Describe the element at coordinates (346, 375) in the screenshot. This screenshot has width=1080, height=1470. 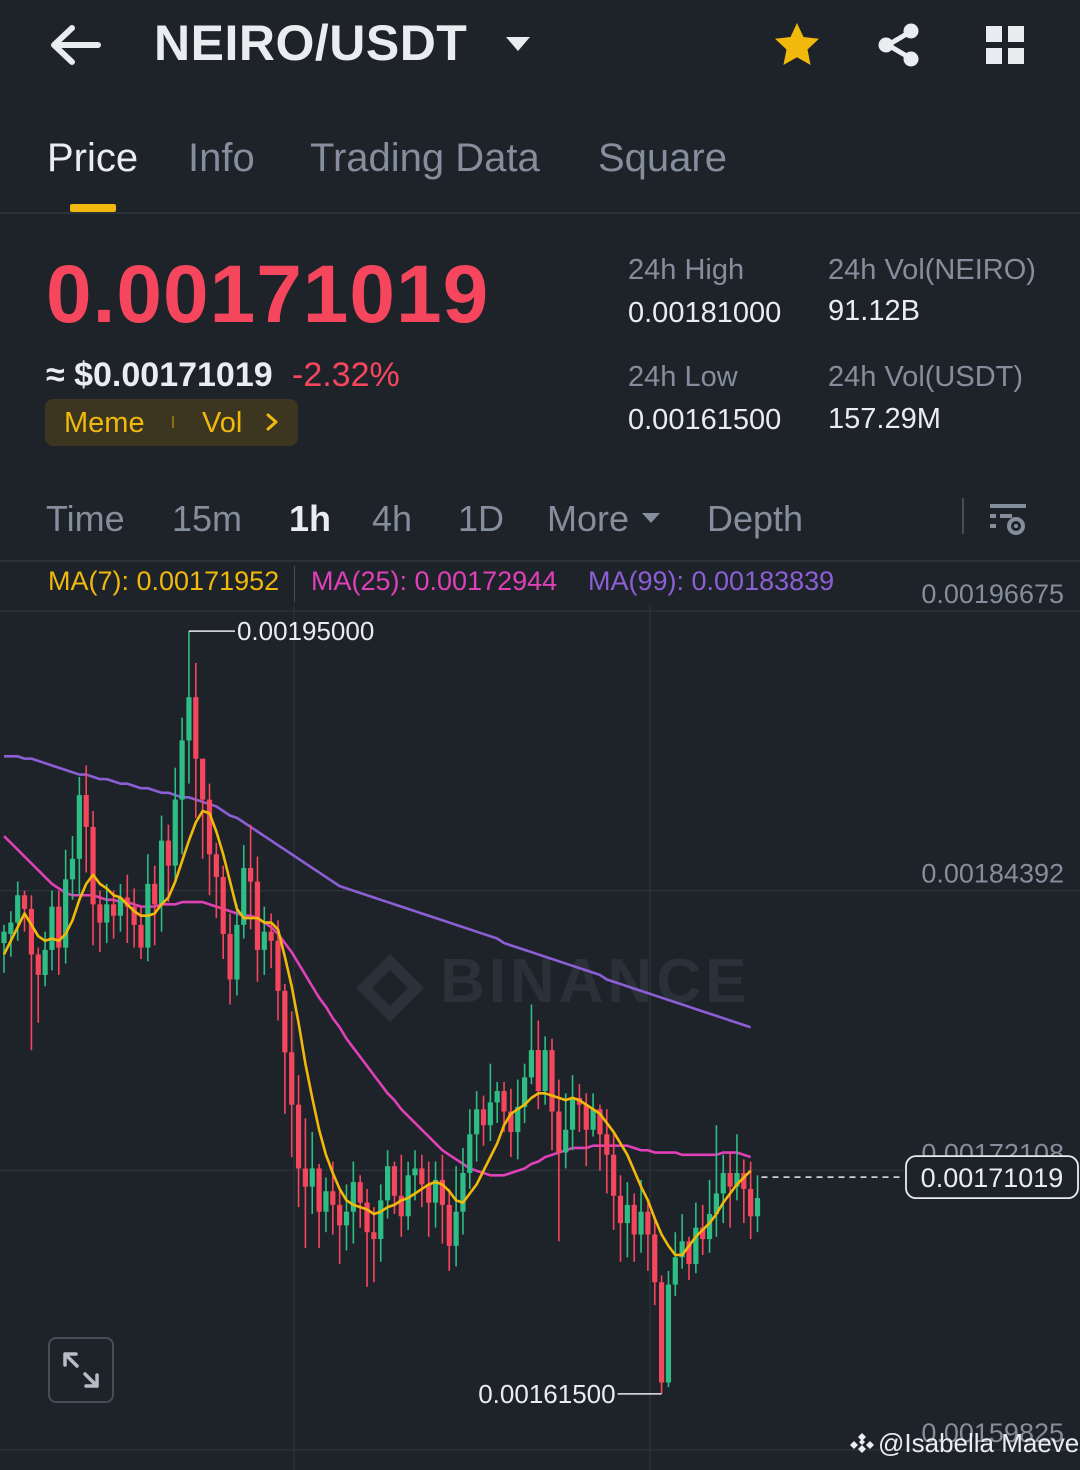
I see `price-change-percent: -2.32%` at that location.